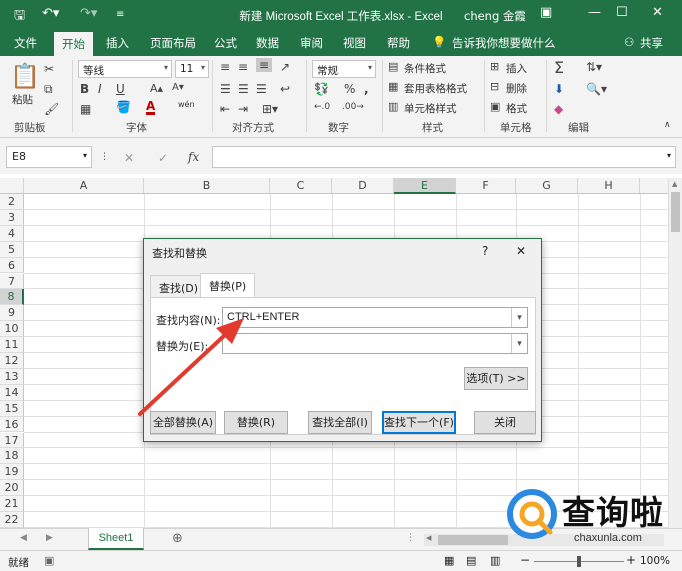 This screenshot has width=682, height=571. Describe the element at coordinates (608, 538) in the screenshot. I see `watermark-url: chaxunla.com` at that location.